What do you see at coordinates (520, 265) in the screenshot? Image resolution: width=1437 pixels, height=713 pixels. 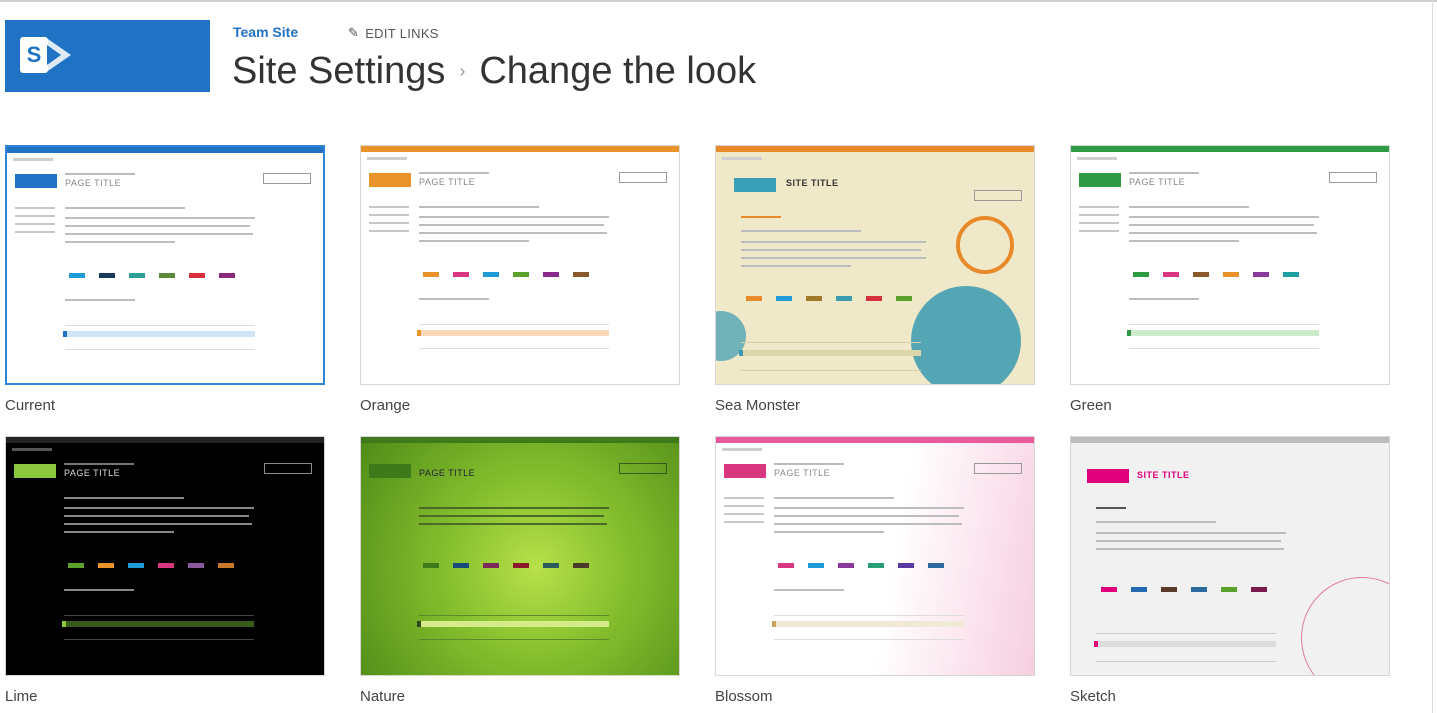 I see `look-thumbnail-orange: PAGE TITLE` at bounding box center [520, 265].